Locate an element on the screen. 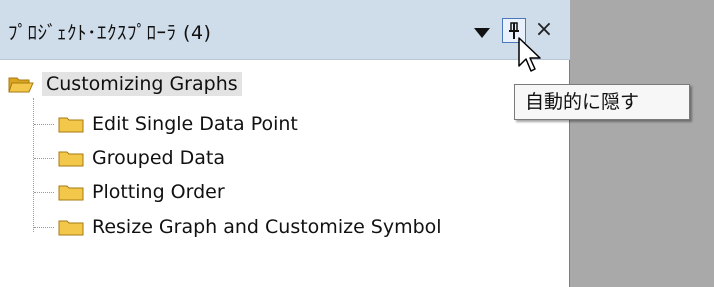  tree-item: Grouped Data is located at coordinates (141, 158).